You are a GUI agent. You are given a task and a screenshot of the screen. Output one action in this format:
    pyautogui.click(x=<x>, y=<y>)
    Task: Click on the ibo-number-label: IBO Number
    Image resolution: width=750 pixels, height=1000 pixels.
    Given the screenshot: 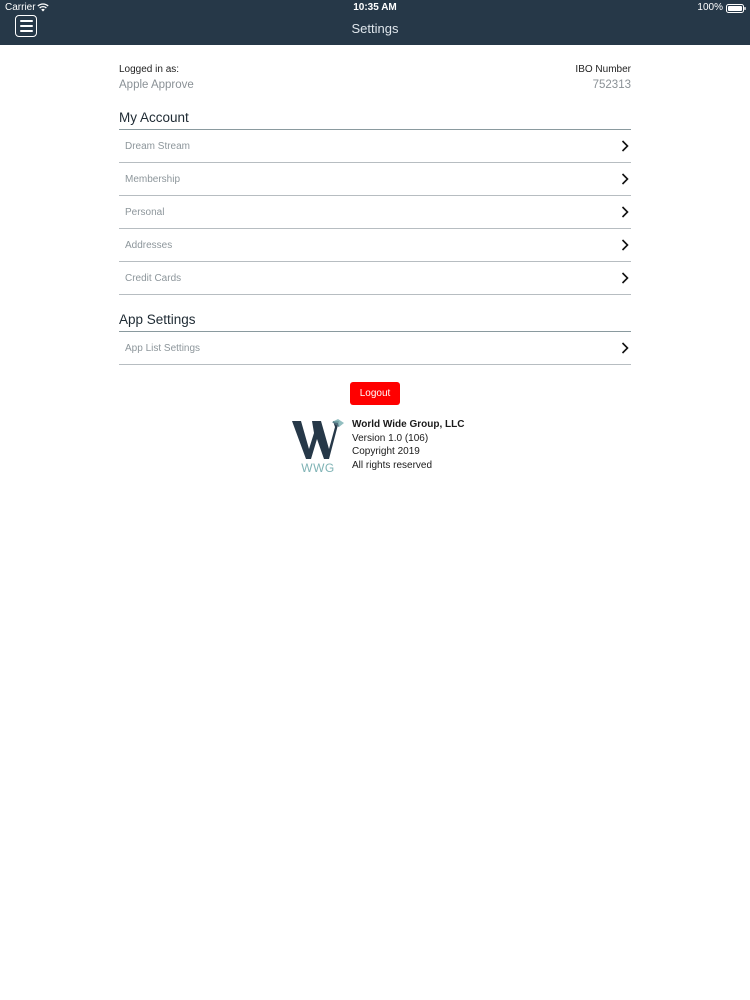 What is the action you would take?
    pyautogui.click(x=603, y=69)
    